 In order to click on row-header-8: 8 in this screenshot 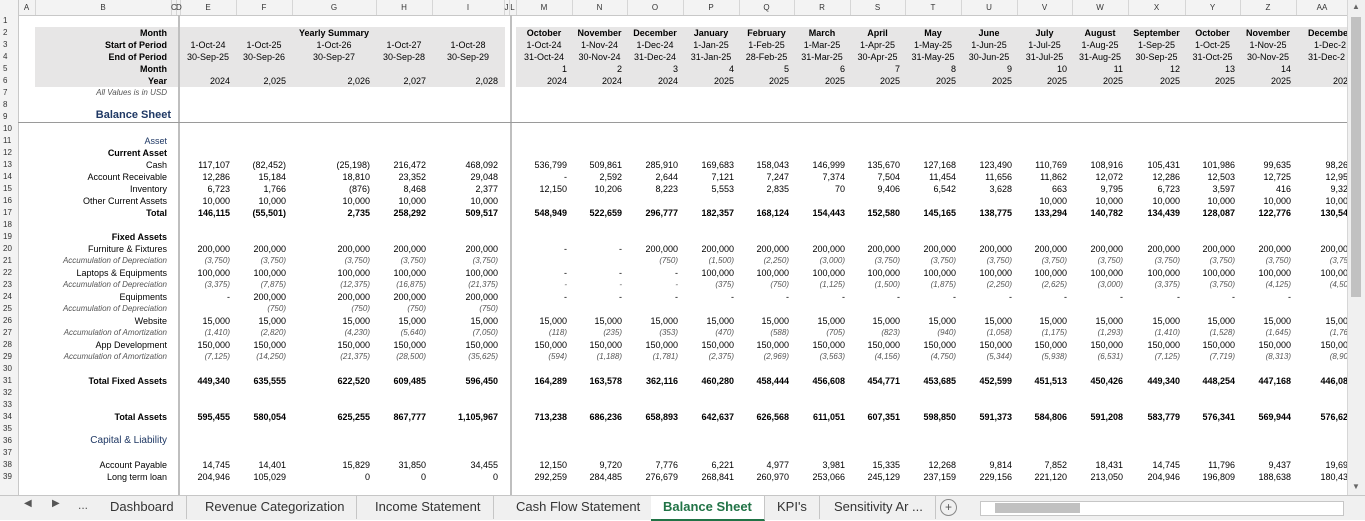, I will do `click(10, 105)`.